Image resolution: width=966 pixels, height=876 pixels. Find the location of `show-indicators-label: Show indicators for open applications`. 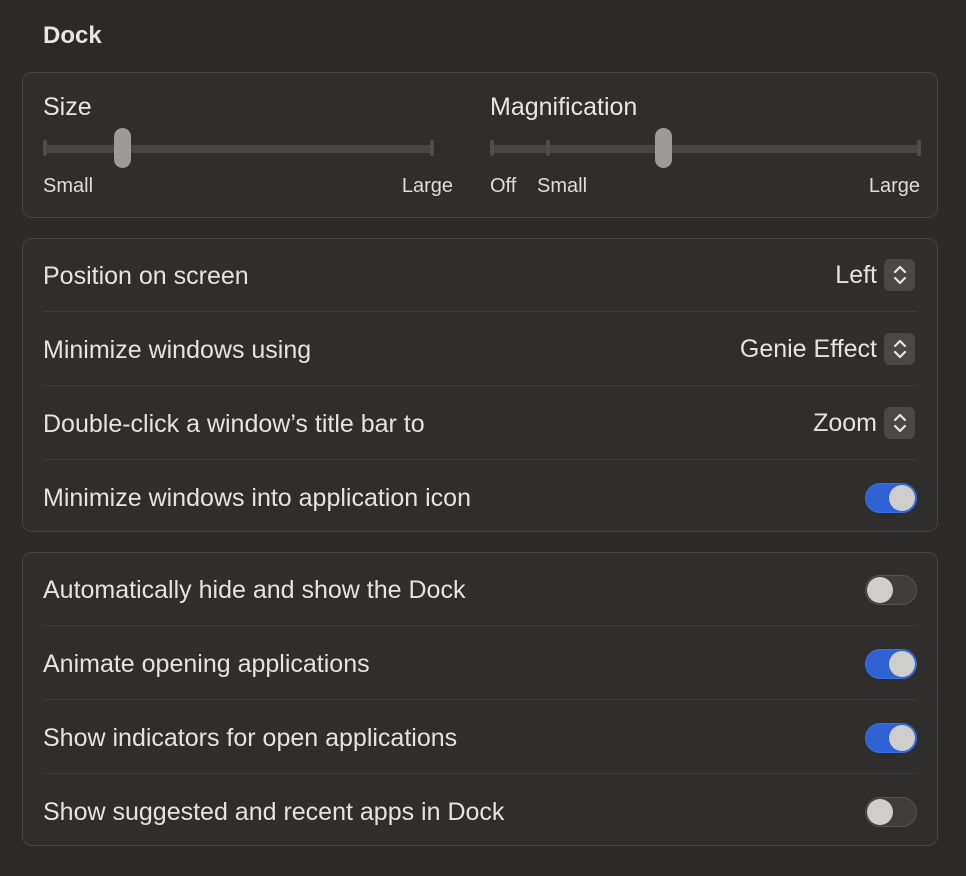

show-indicators-label: Show indicators for open applications is located at coordinates (250, 738).